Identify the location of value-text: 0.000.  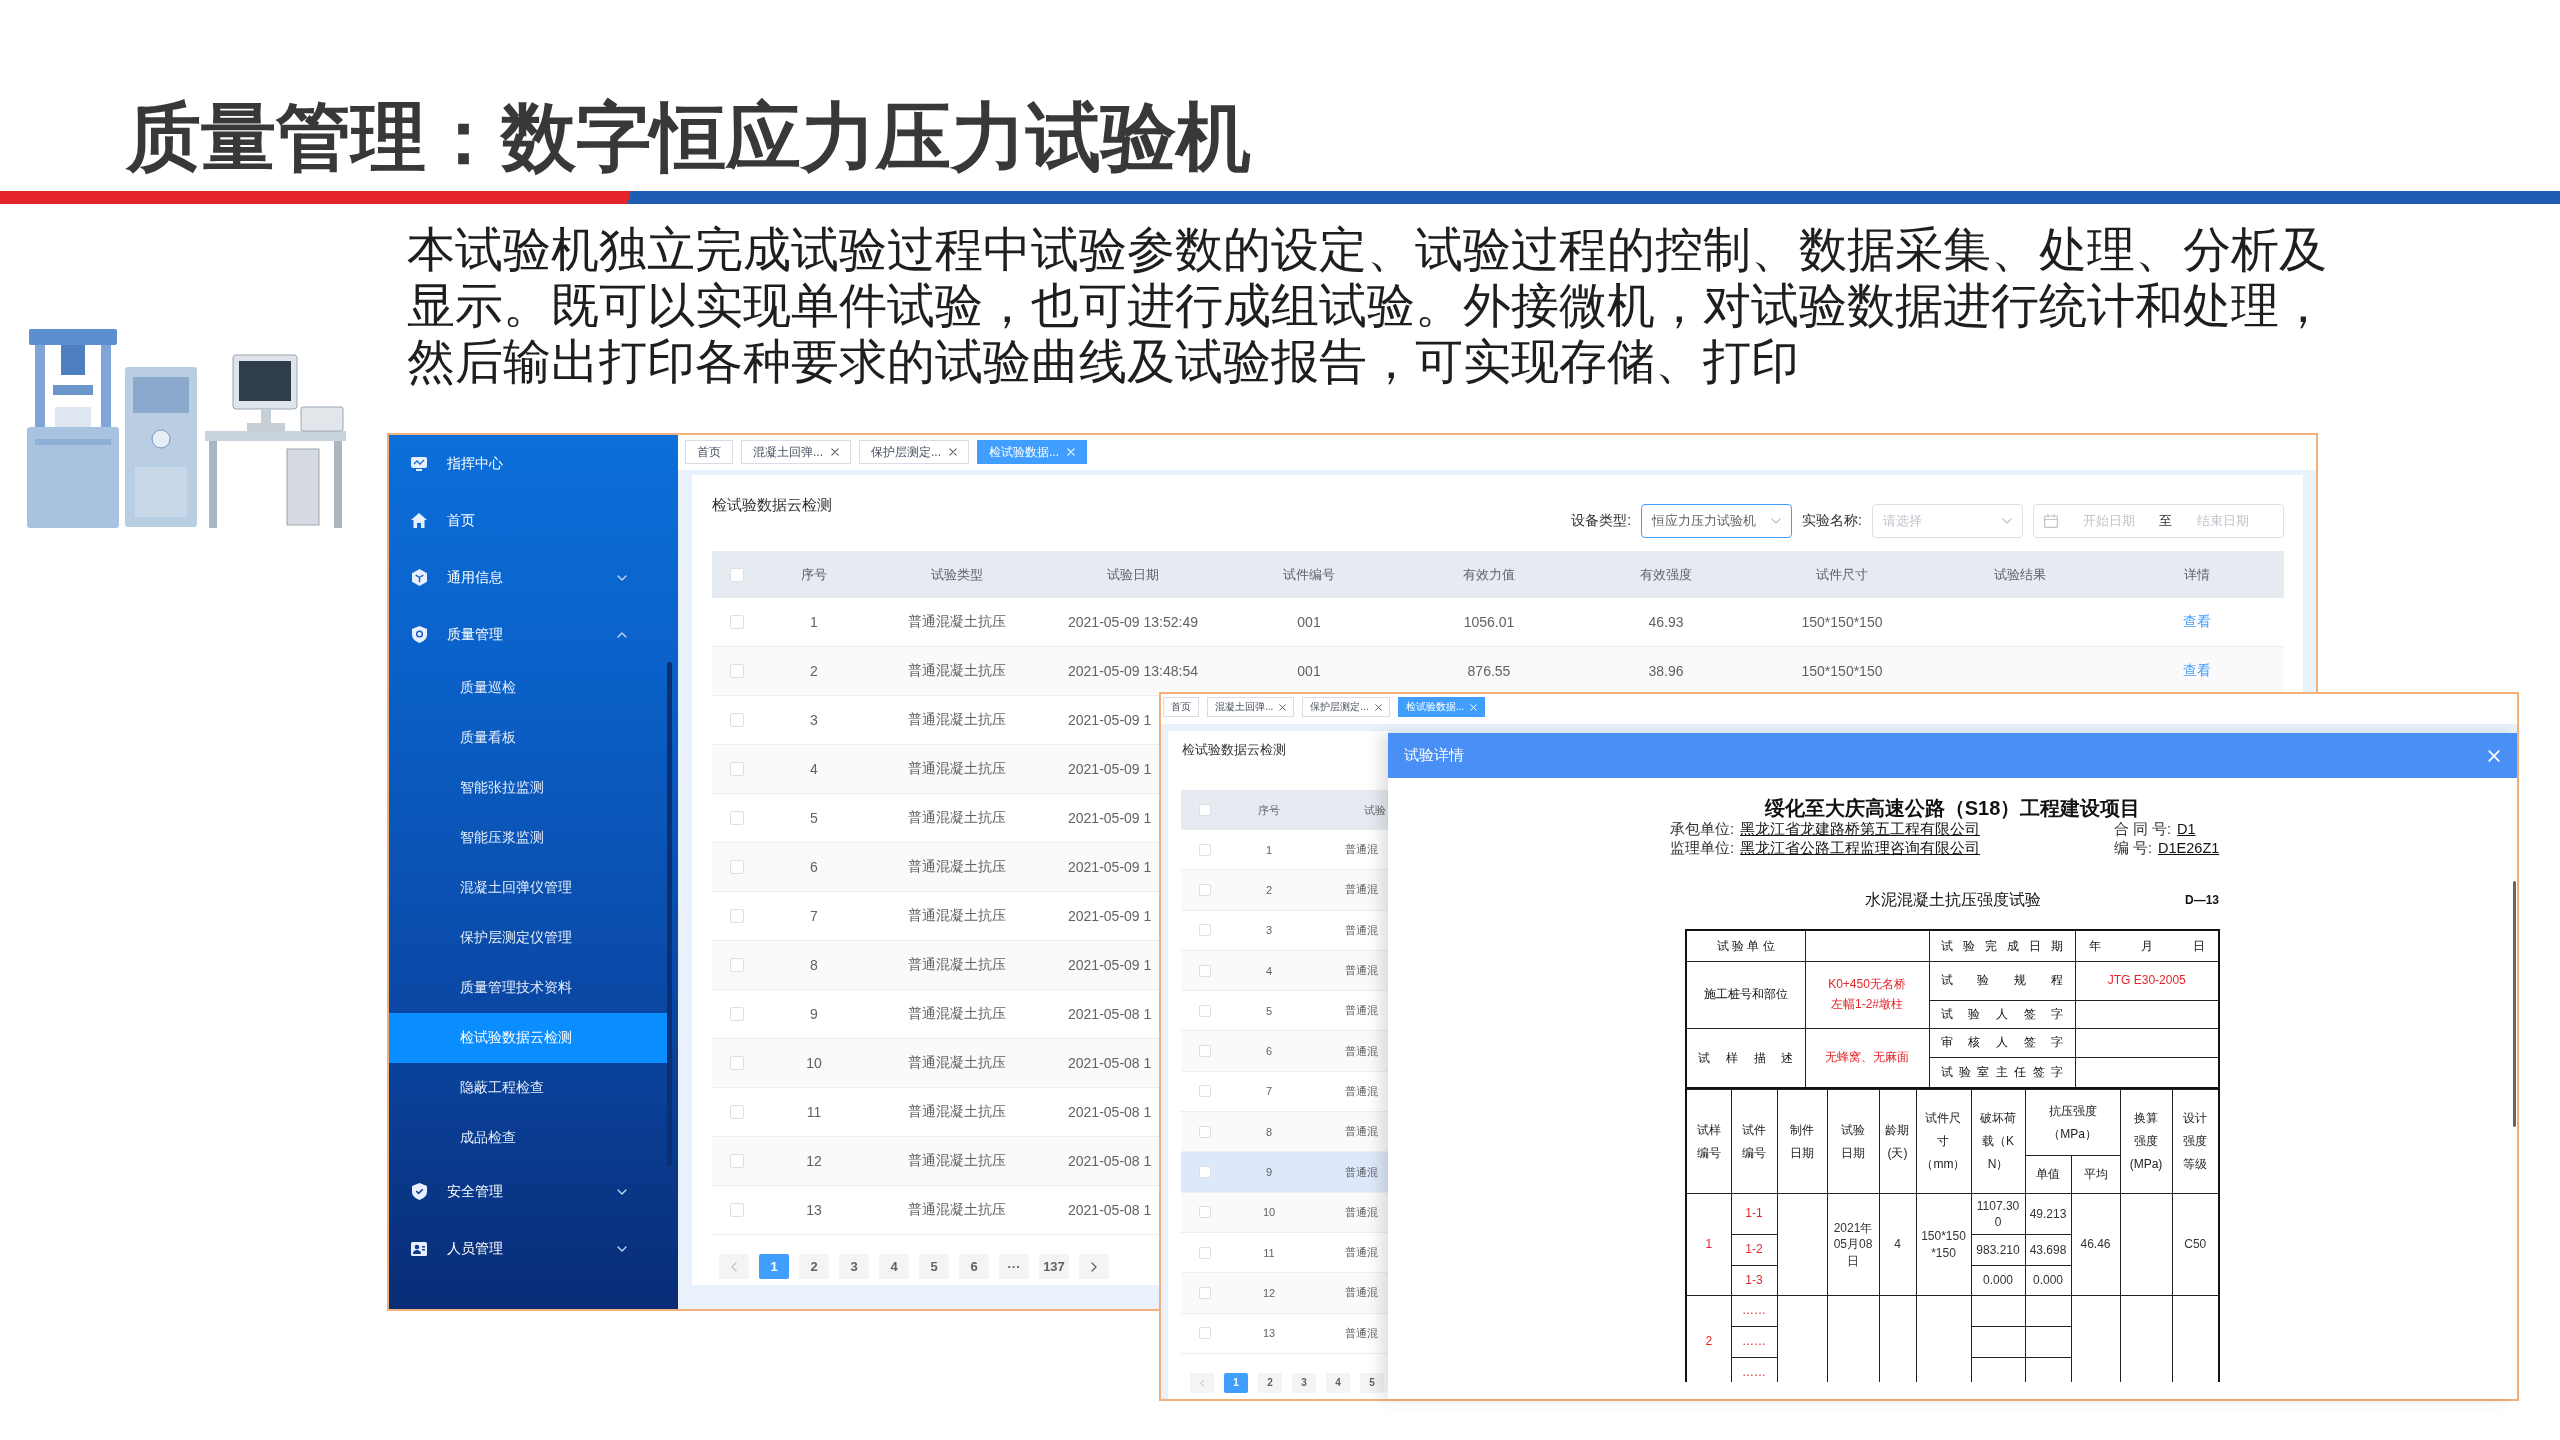
(1998, 1280).